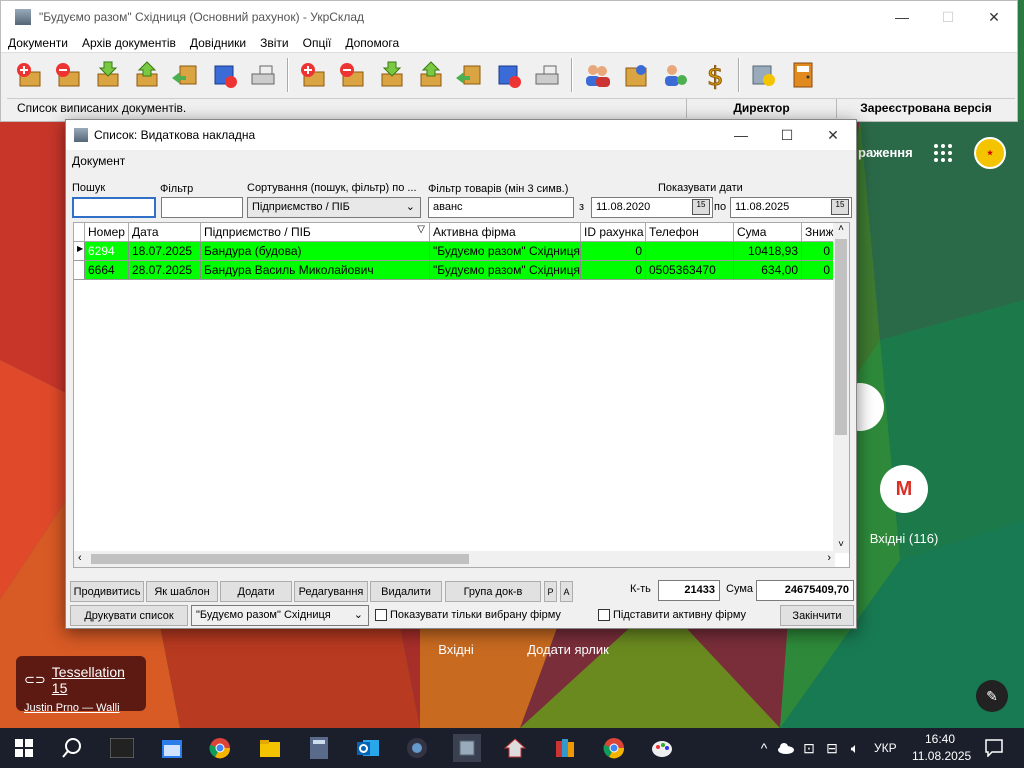  What do you see at coordinates (280, 559) in the screenshot?
I see `horizontal-scroll-thumb` at bounding box center [280, 559].